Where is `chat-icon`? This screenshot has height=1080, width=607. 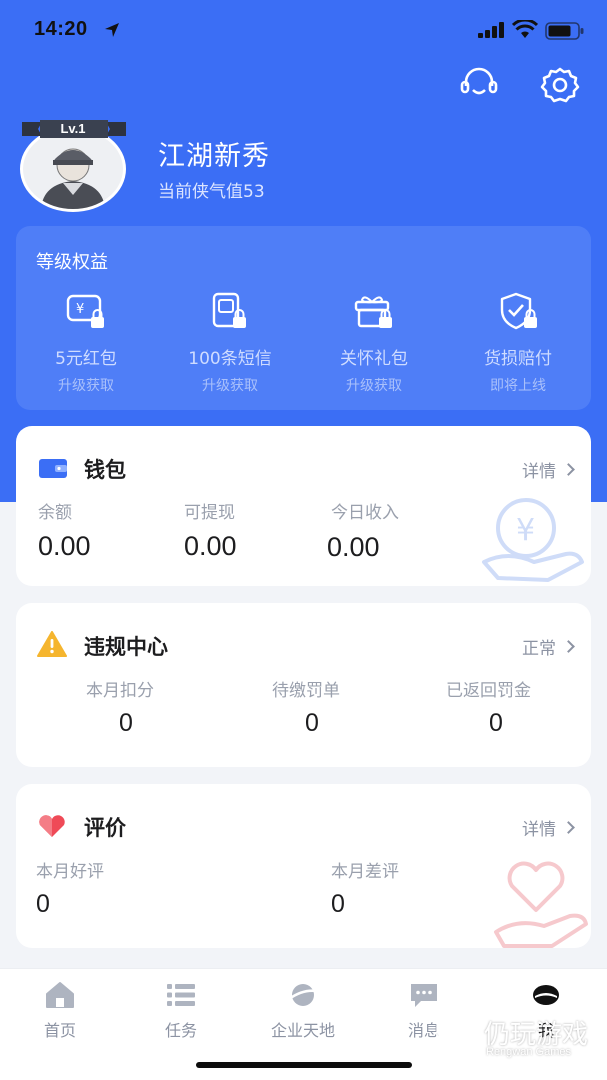 chat-icon is located at coordinates (424, 995).